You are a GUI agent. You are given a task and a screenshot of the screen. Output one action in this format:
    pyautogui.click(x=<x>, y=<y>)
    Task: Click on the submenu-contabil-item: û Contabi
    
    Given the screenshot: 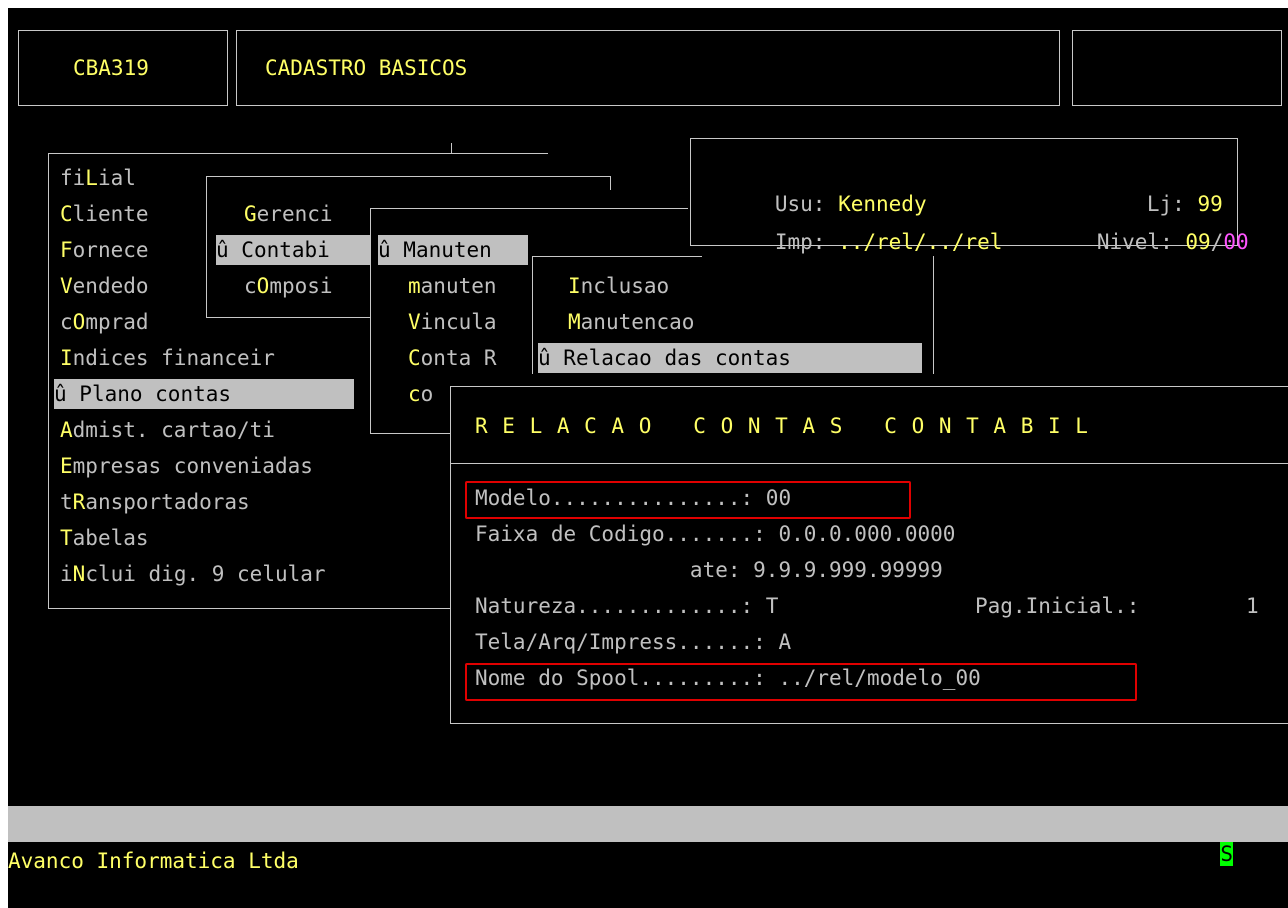 What is the action you would take?
    pyautogui.click(x=293, y=250)
    